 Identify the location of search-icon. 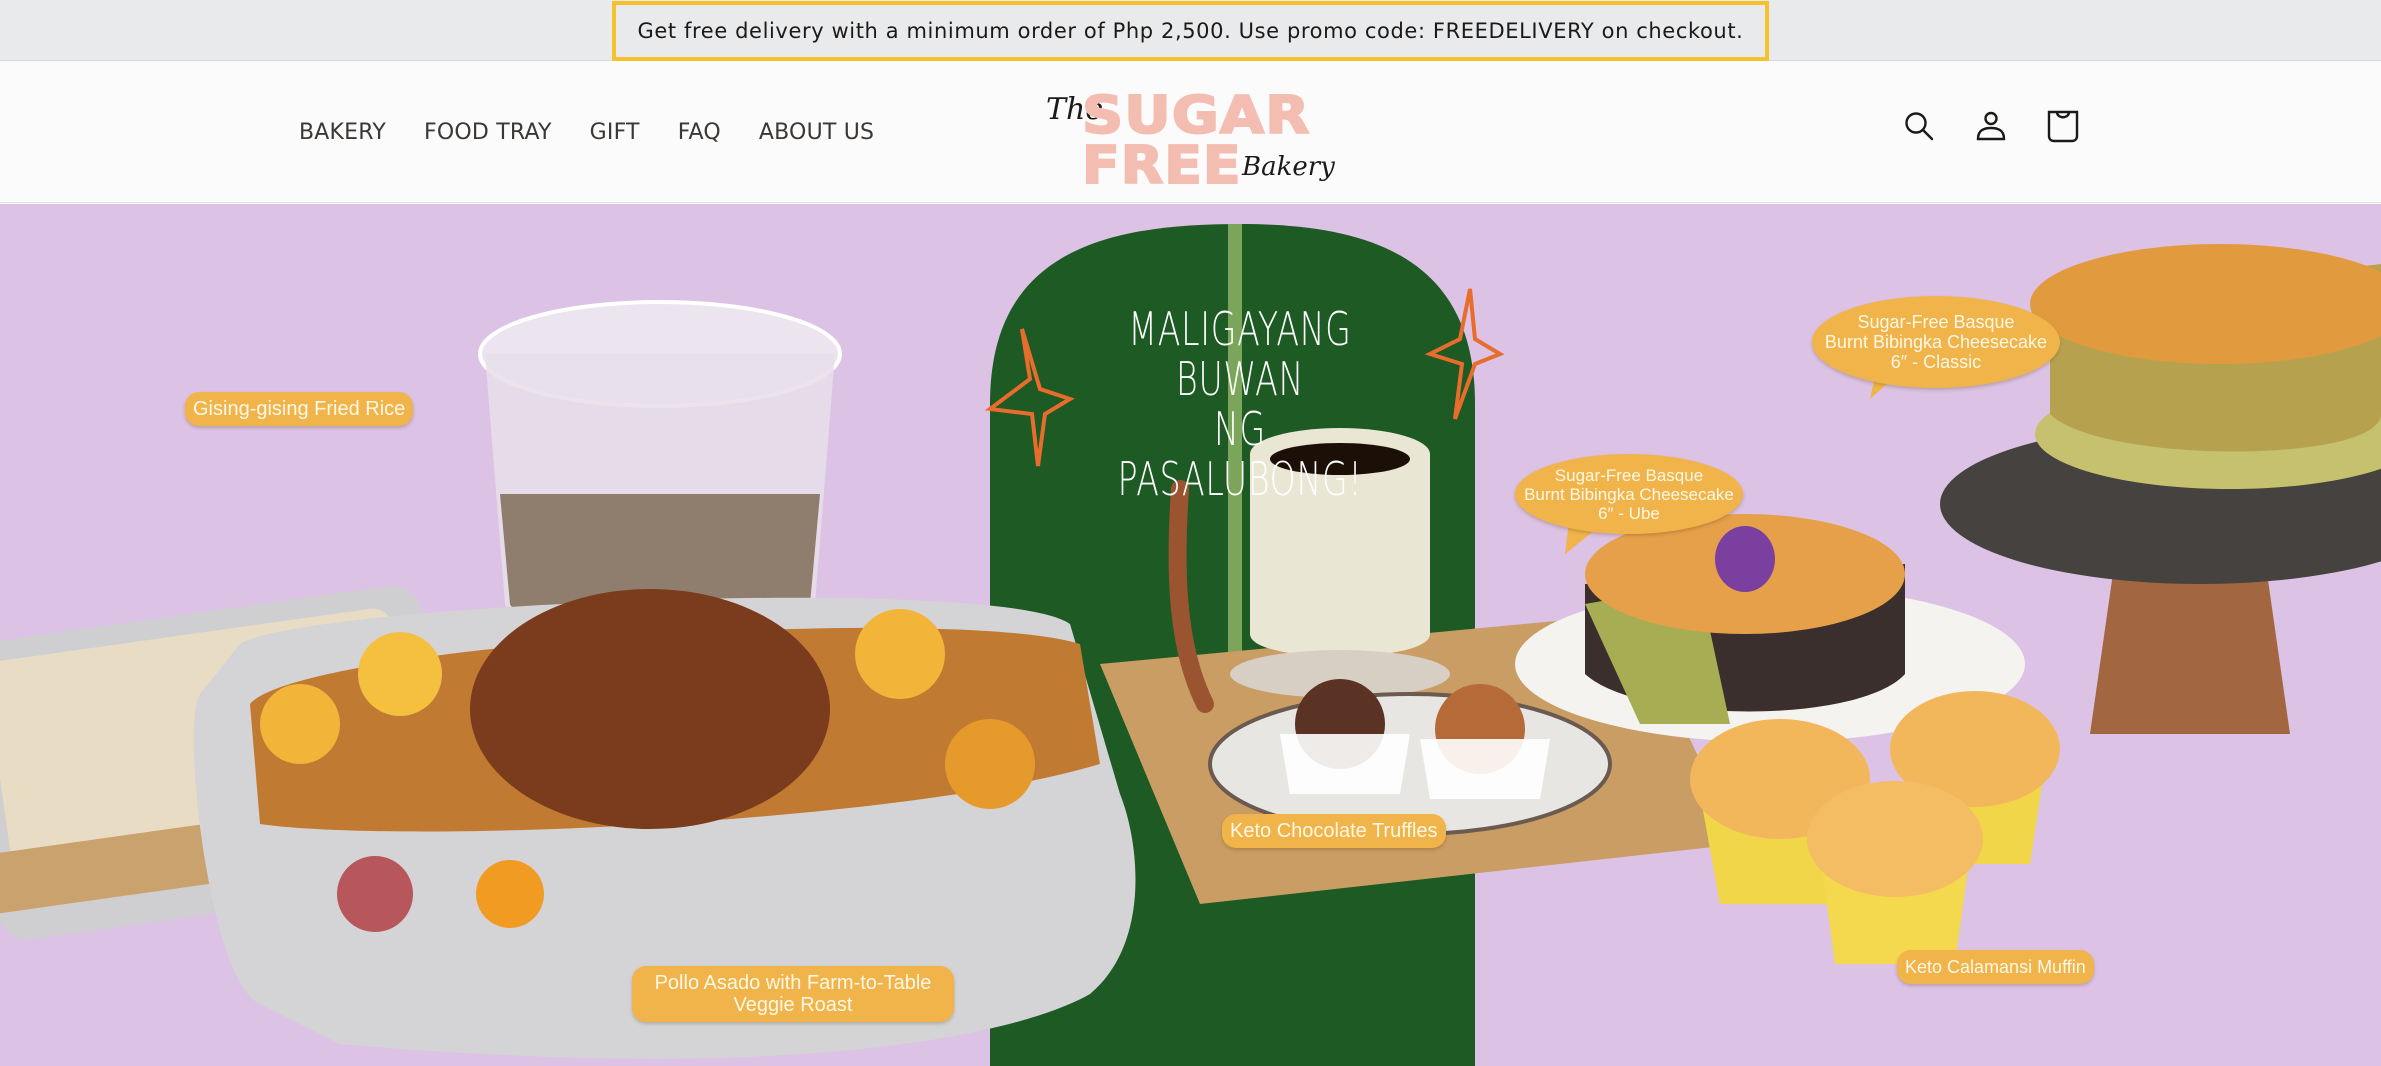
(1919, 126).